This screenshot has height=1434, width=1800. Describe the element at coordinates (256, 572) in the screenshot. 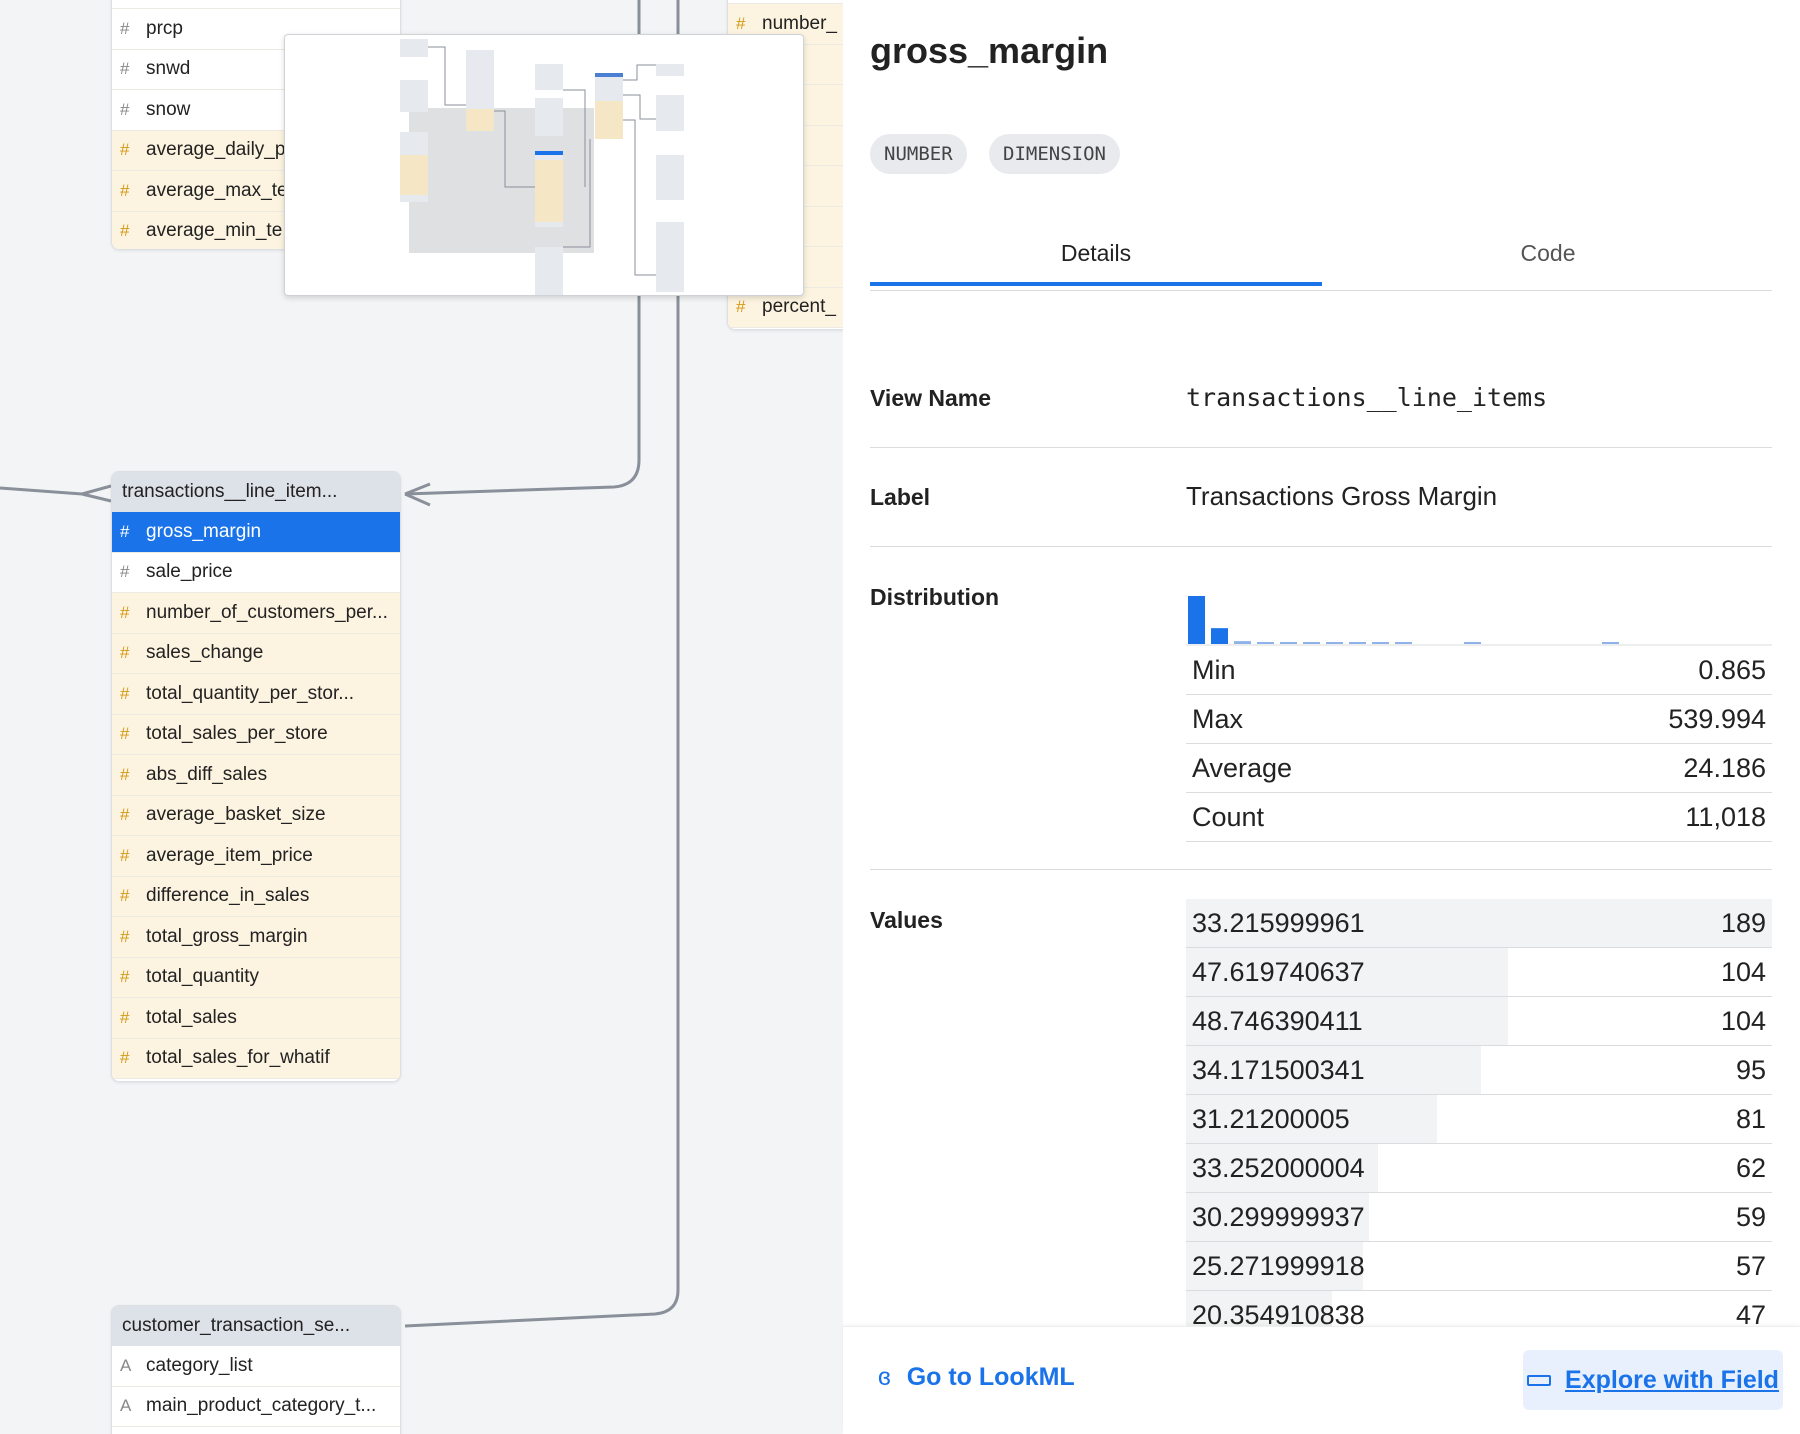

I see `table-row: # sale_price` at that location.